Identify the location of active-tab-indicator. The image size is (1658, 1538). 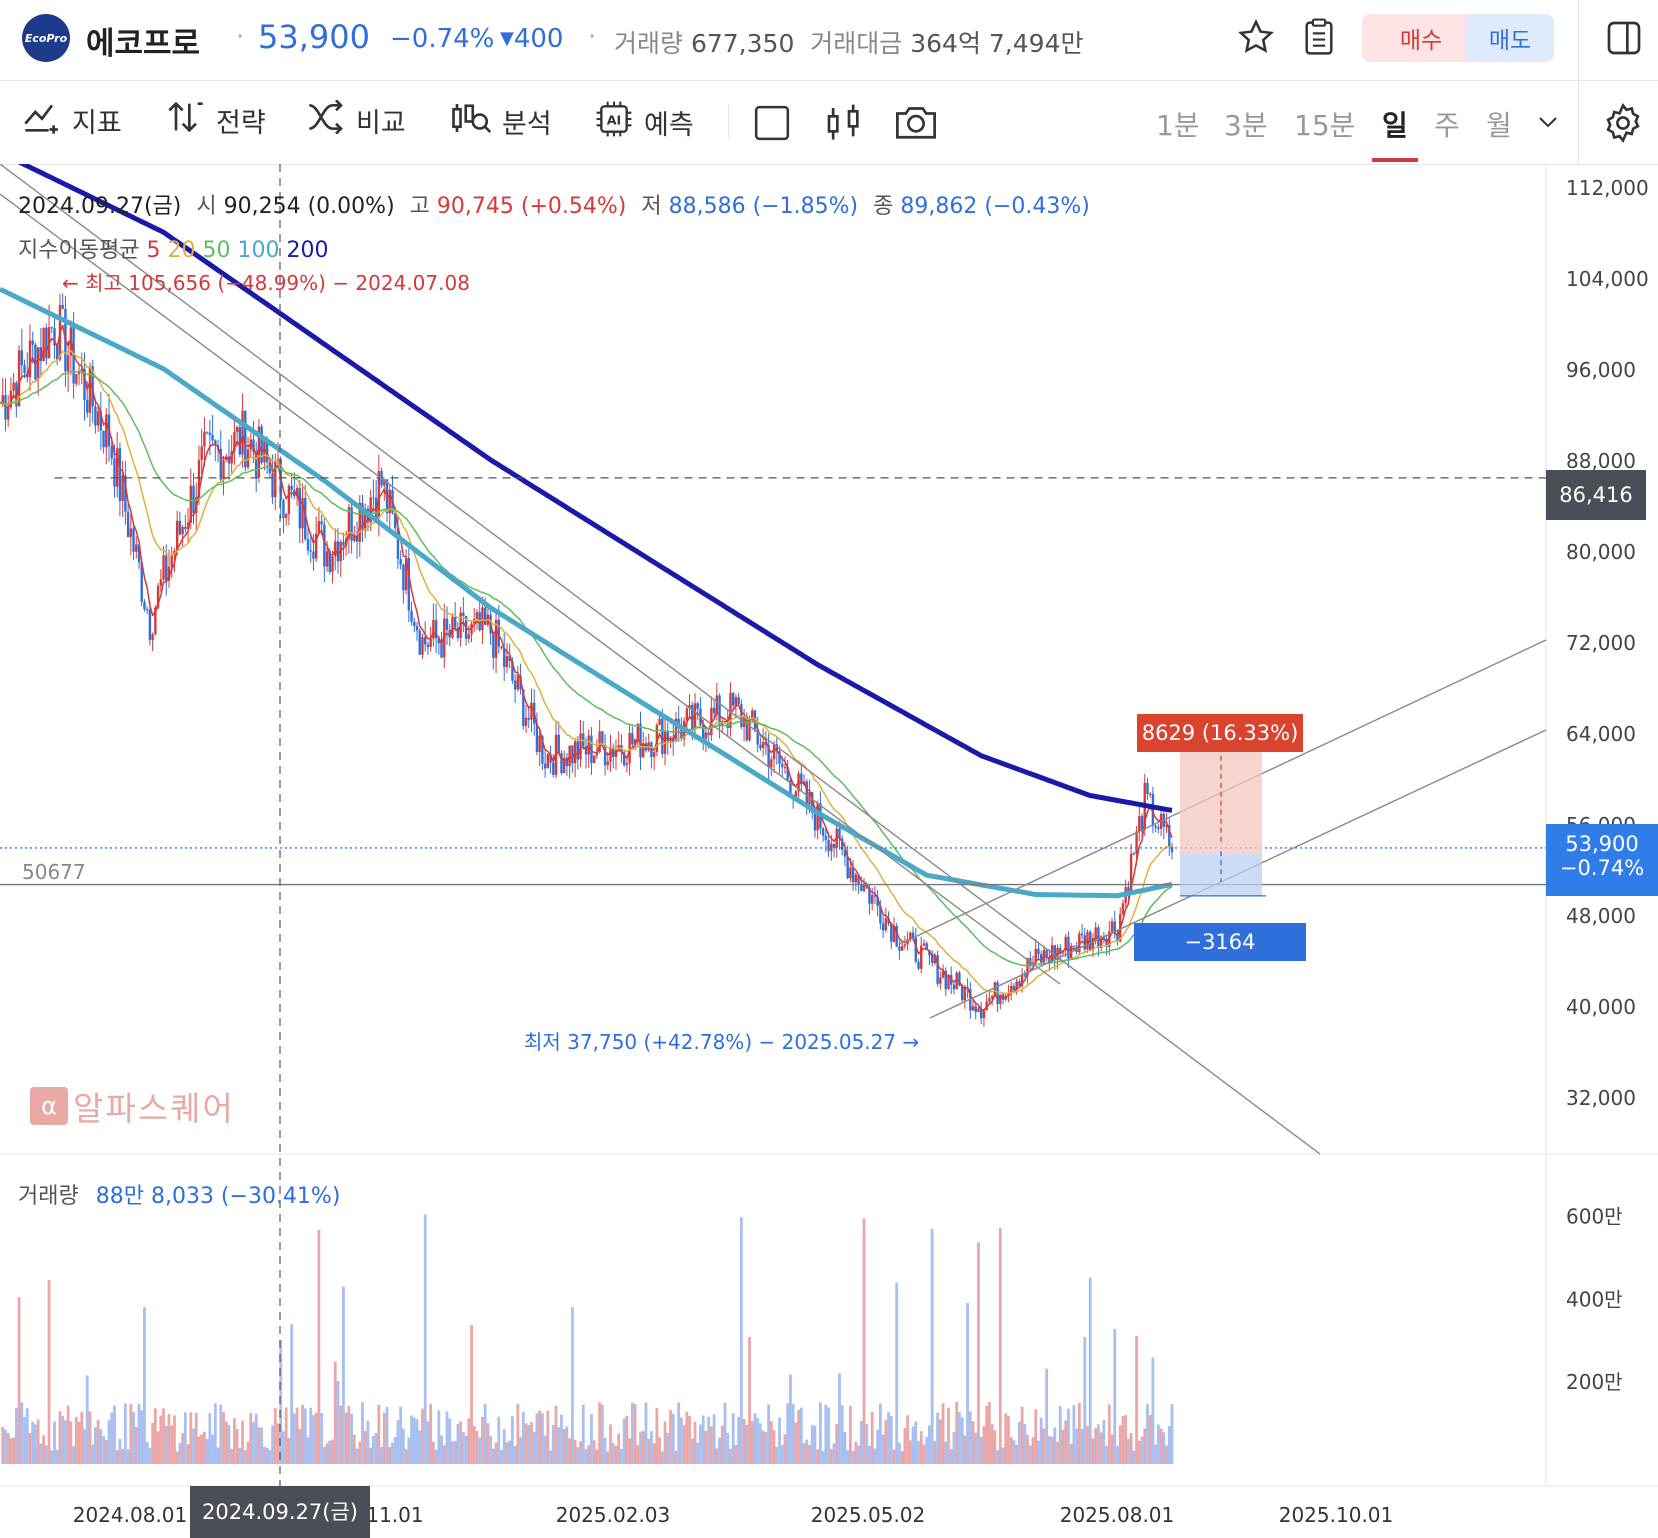
(1395, 160).